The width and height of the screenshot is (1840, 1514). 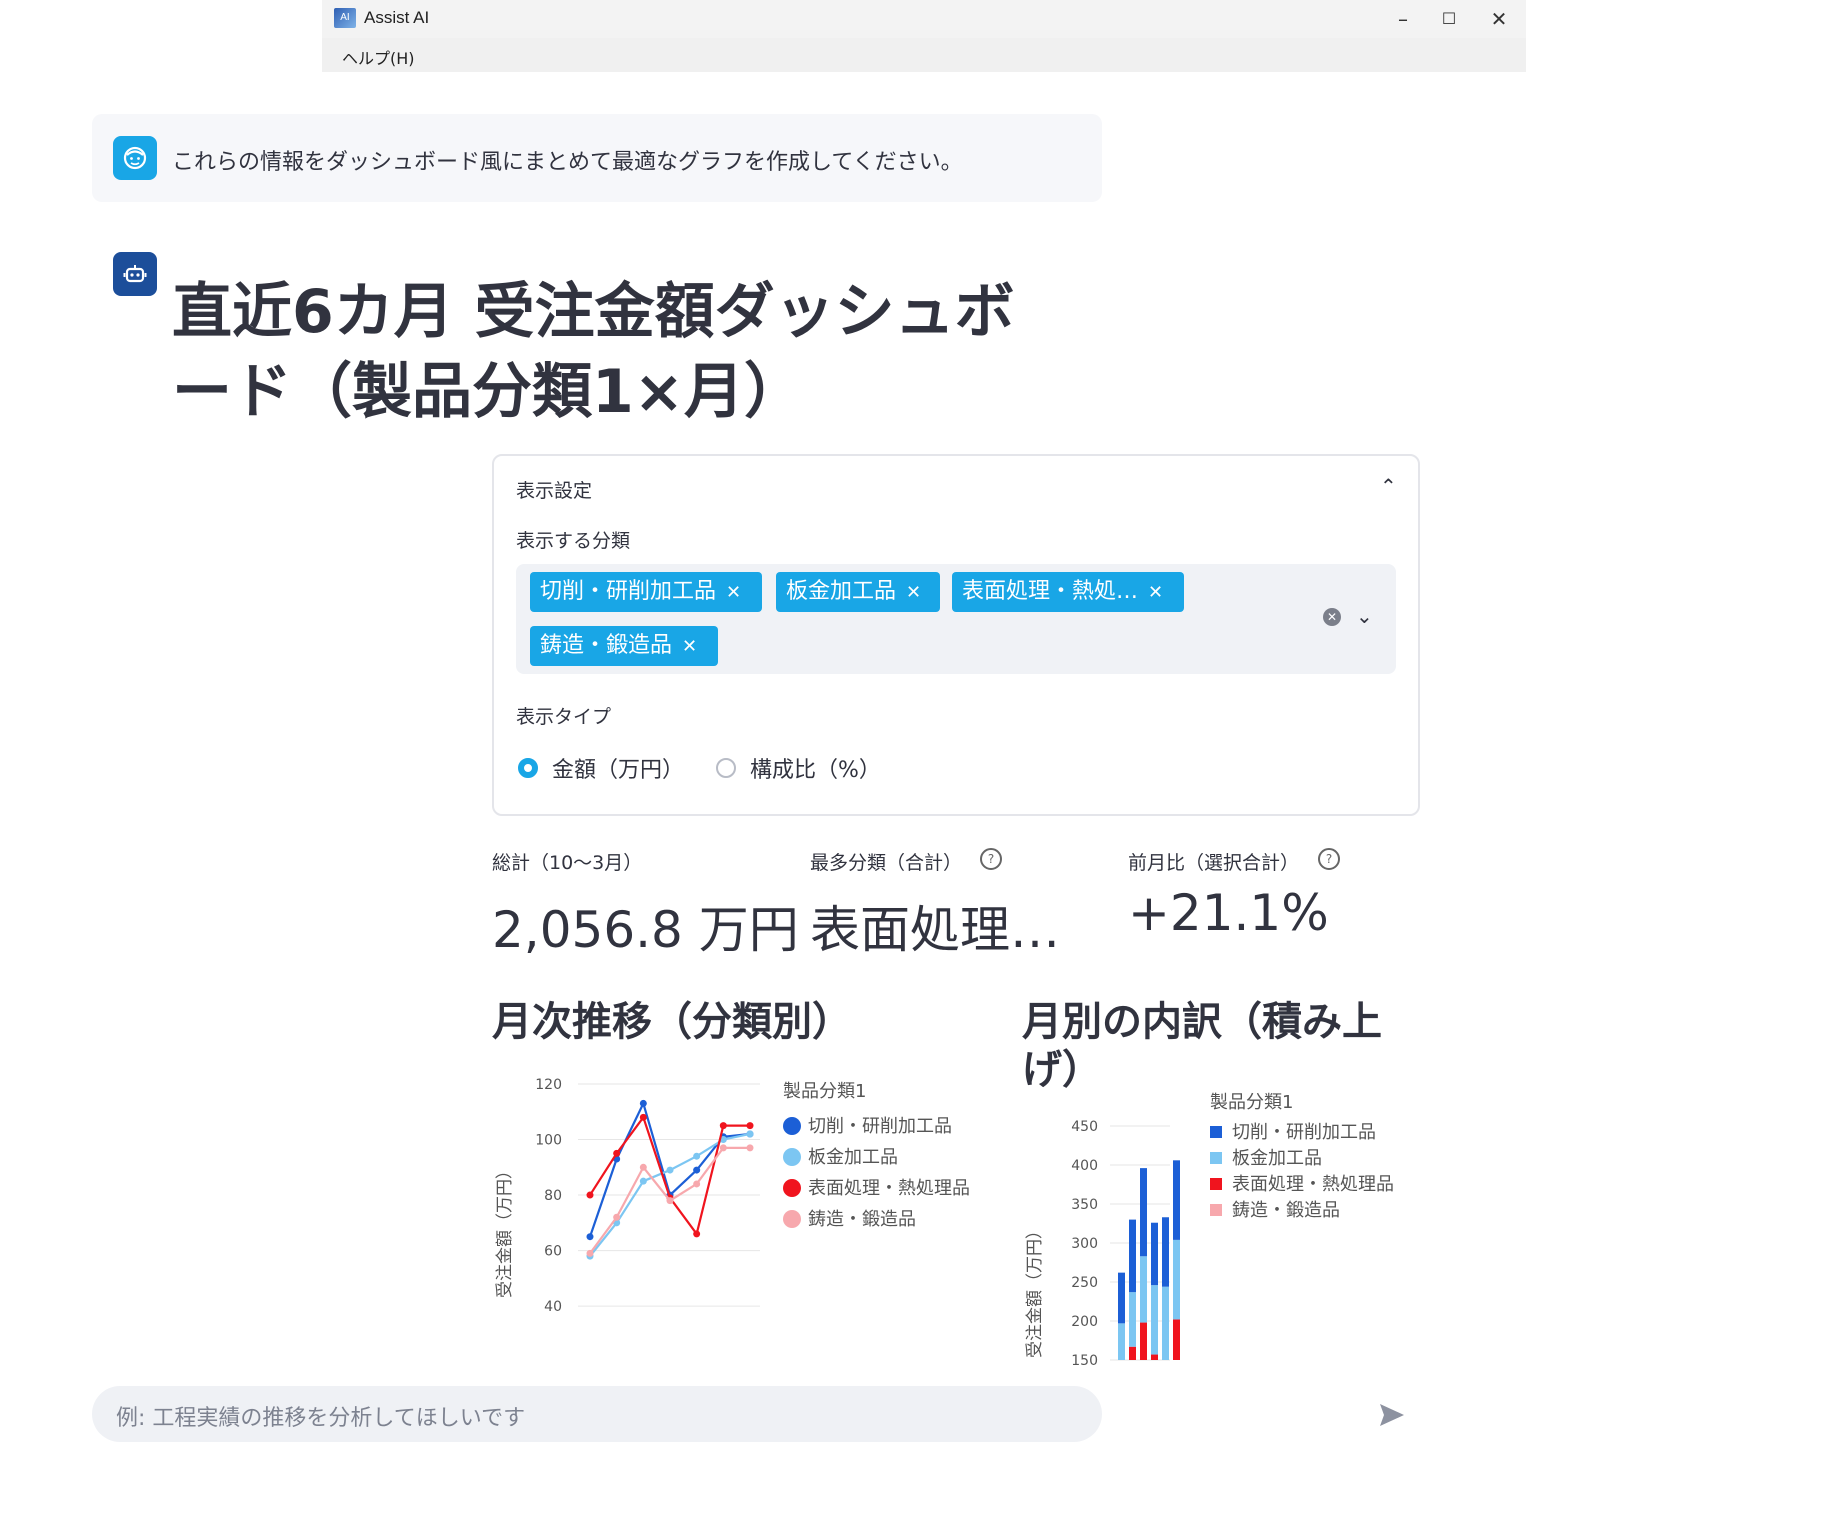 I want to click on chevron-up-icon: ⌃, so click(x=1388, y=486).